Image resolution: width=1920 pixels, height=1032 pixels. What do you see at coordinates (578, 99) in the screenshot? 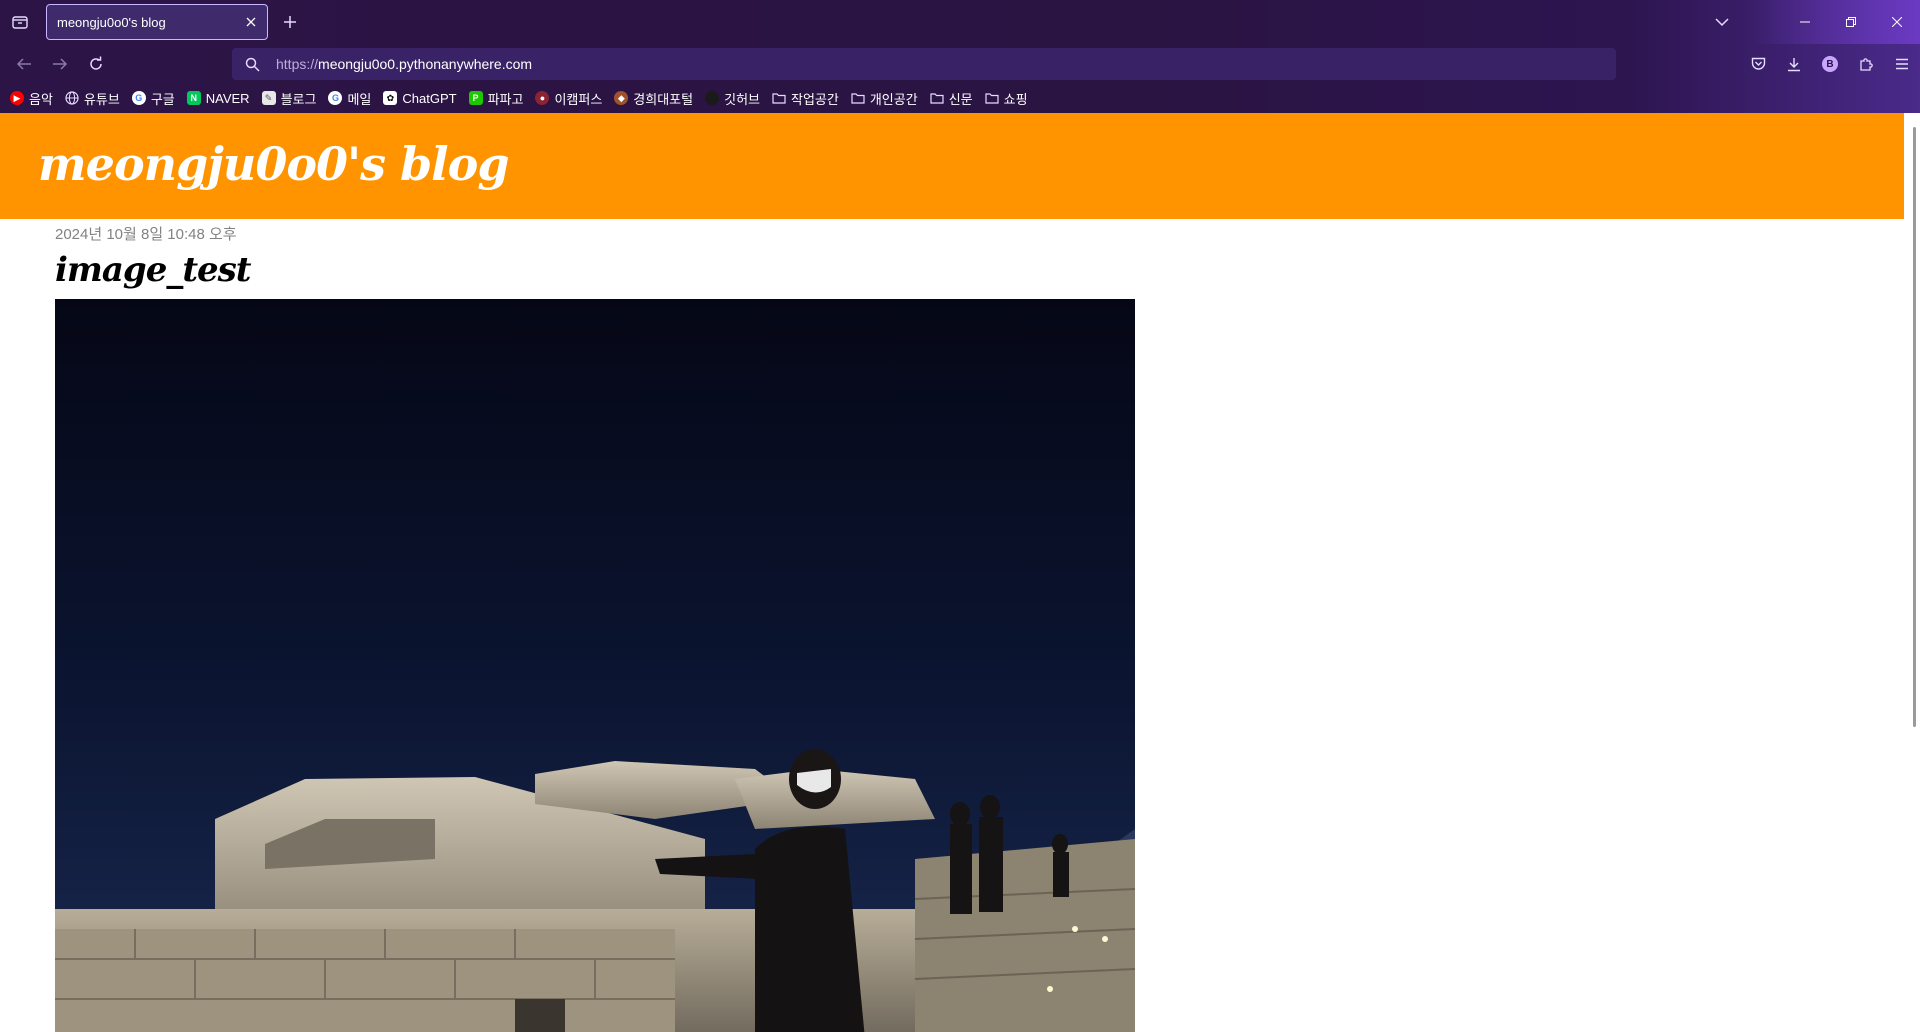
I see `bookmark-label: 이캠퍼스` at bounding box center [578, 99].